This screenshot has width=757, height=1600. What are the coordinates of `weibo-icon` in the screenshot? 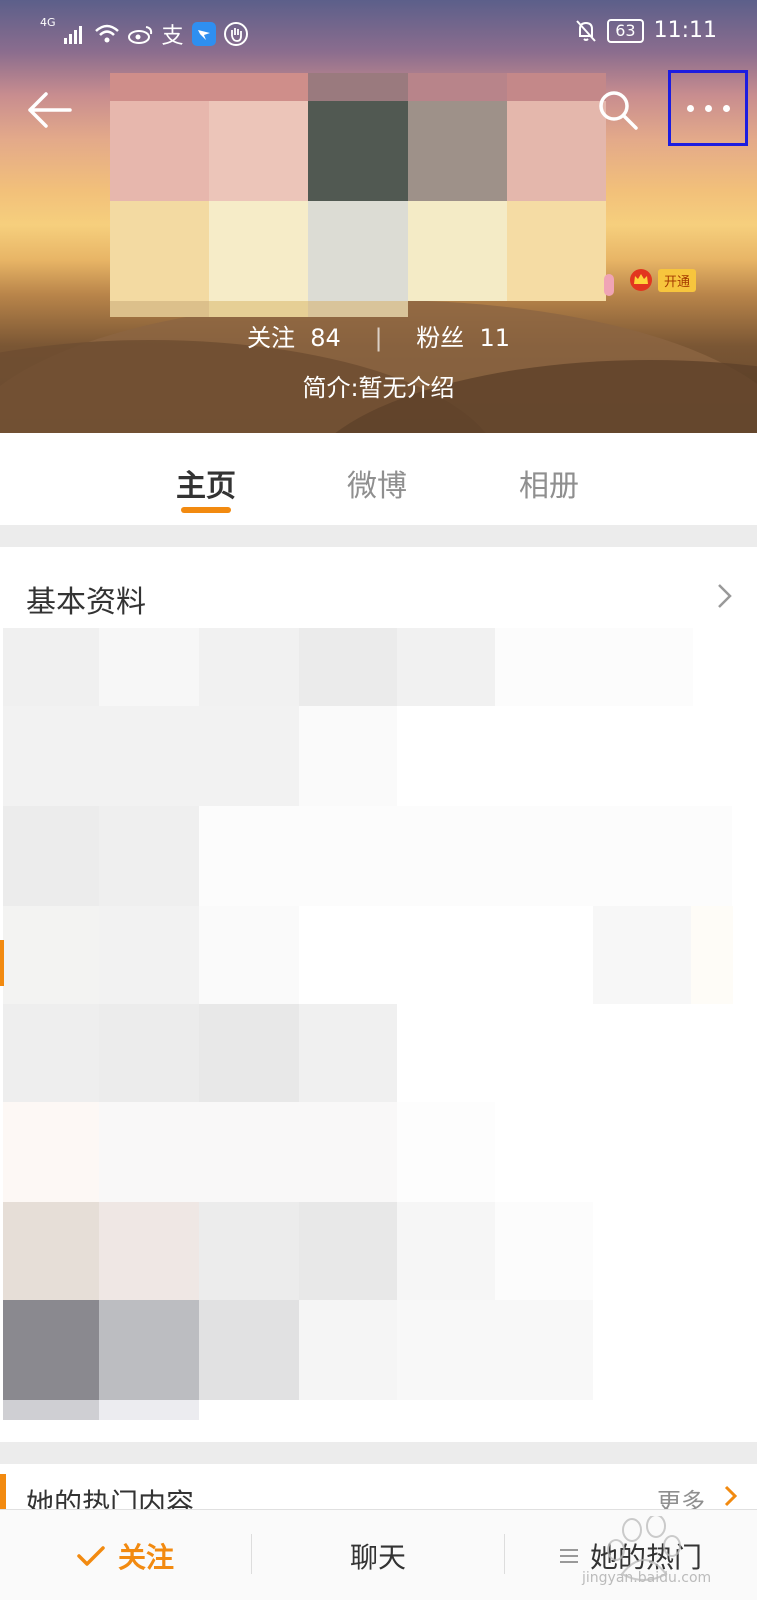 It's located at (139, 35).